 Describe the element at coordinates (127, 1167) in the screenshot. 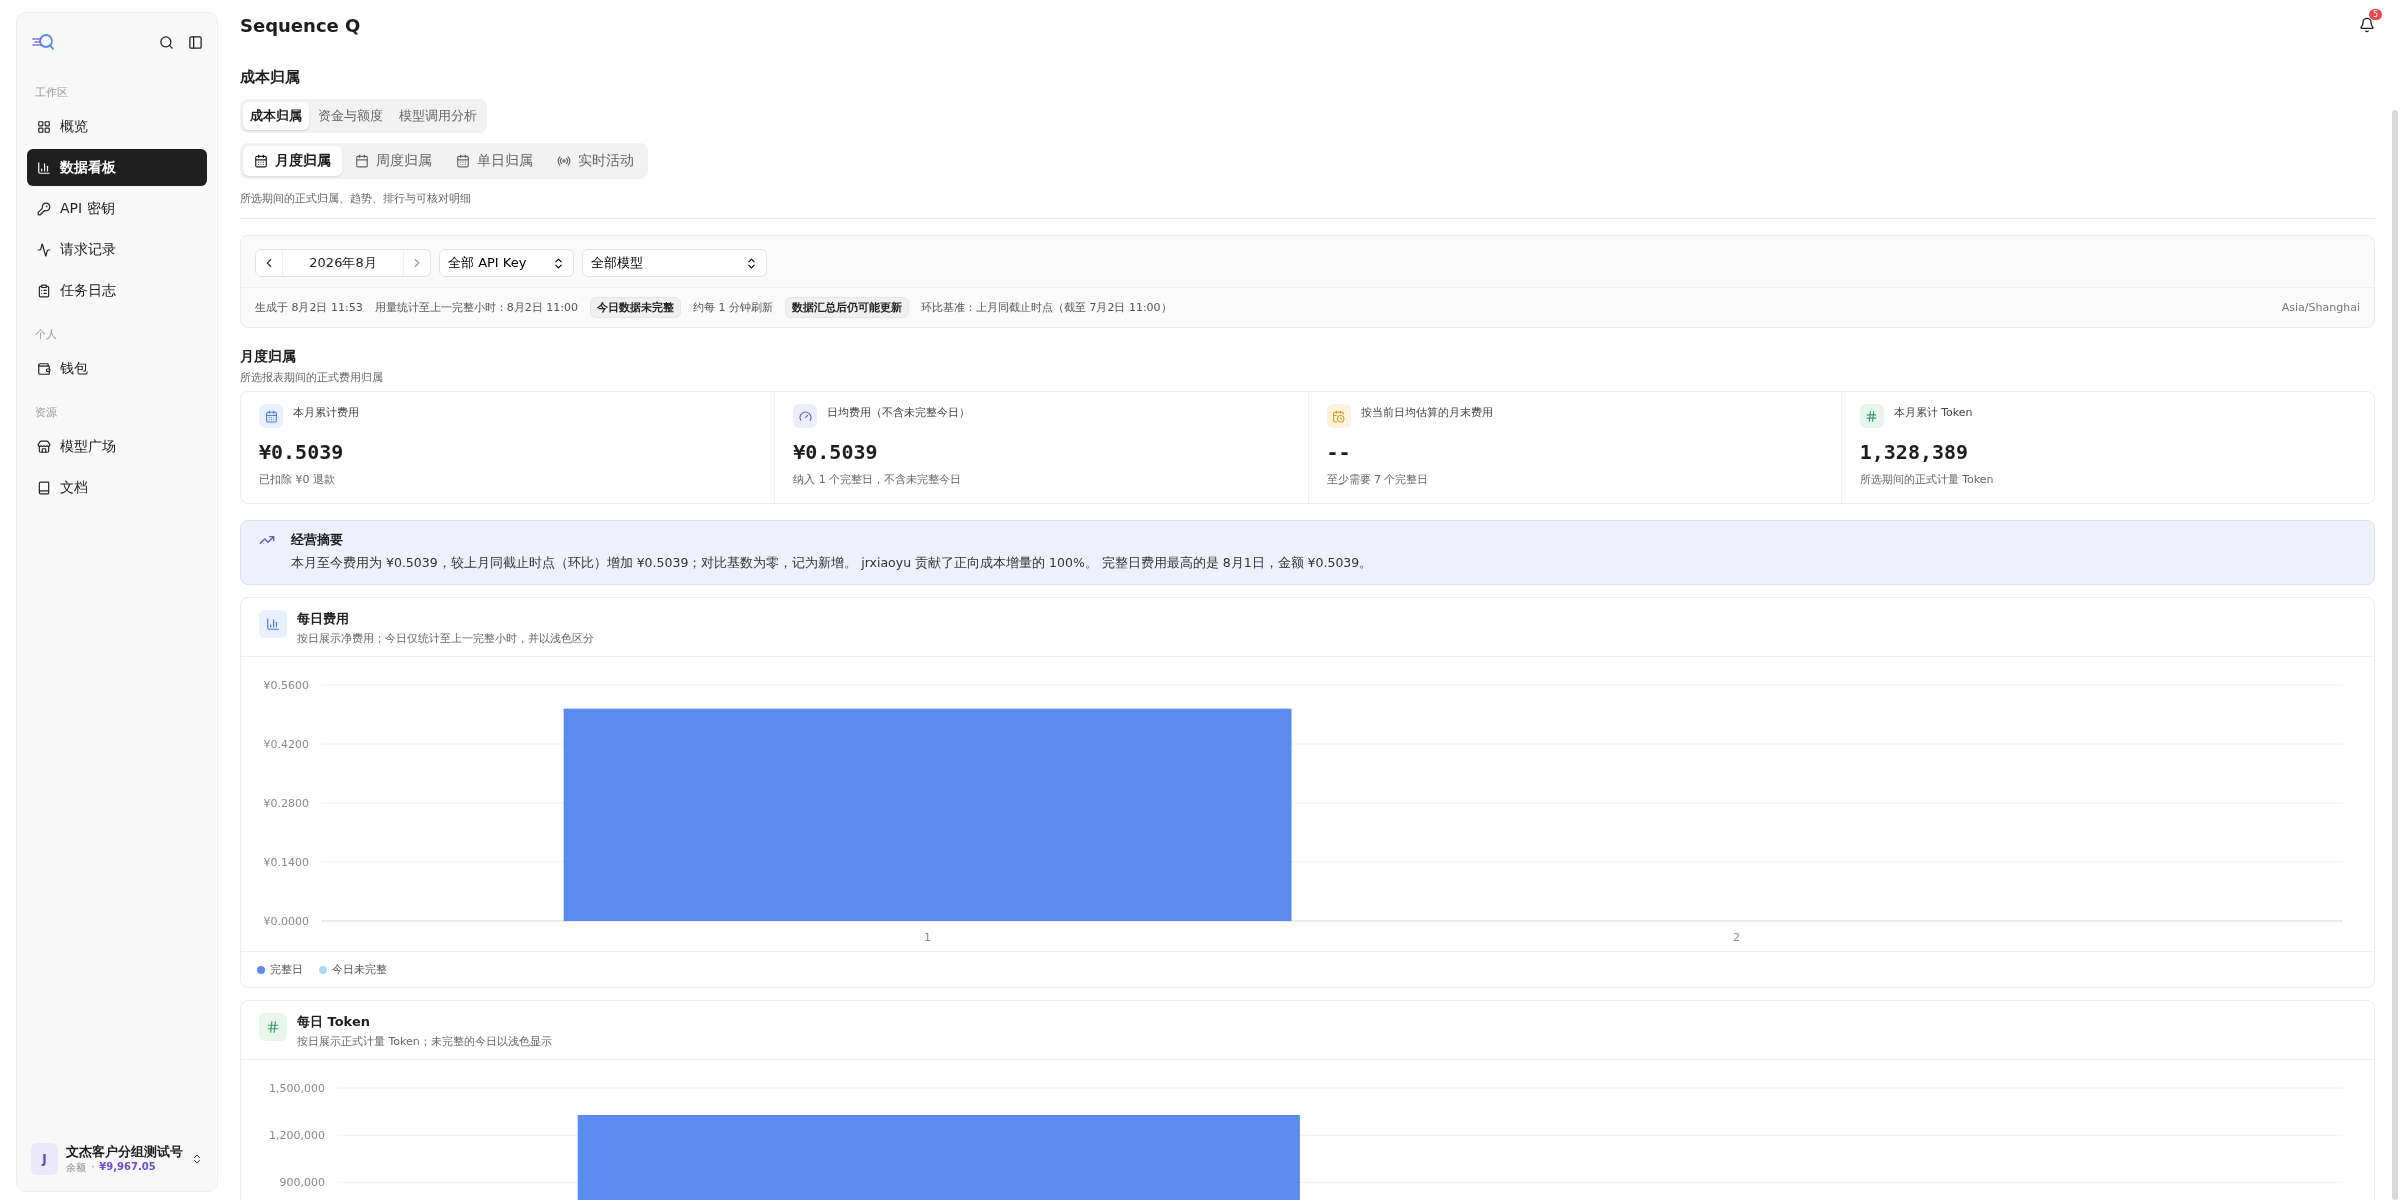

I see `balance-amount: ¥9,967.05` at that location.